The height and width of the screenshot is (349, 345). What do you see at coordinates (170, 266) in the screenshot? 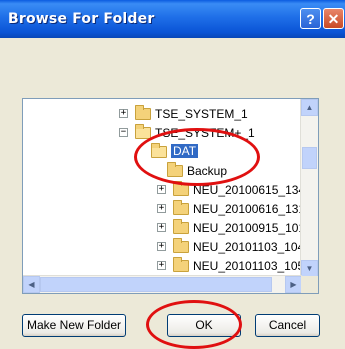
I see `tree-item-neu-20101103-1055: + NEU_20101103_10553` at bounding box center [170, 266].